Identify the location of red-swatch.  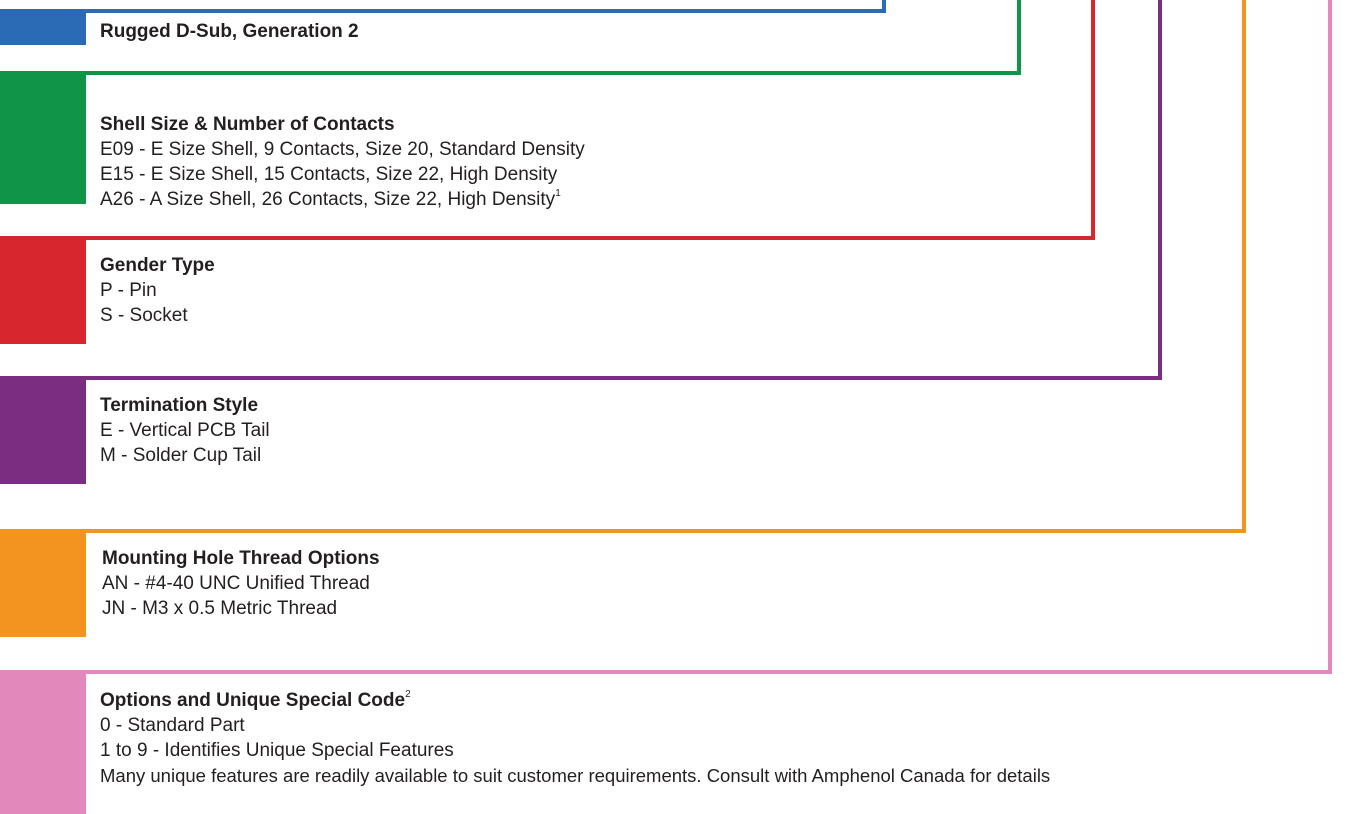
(43, 290).